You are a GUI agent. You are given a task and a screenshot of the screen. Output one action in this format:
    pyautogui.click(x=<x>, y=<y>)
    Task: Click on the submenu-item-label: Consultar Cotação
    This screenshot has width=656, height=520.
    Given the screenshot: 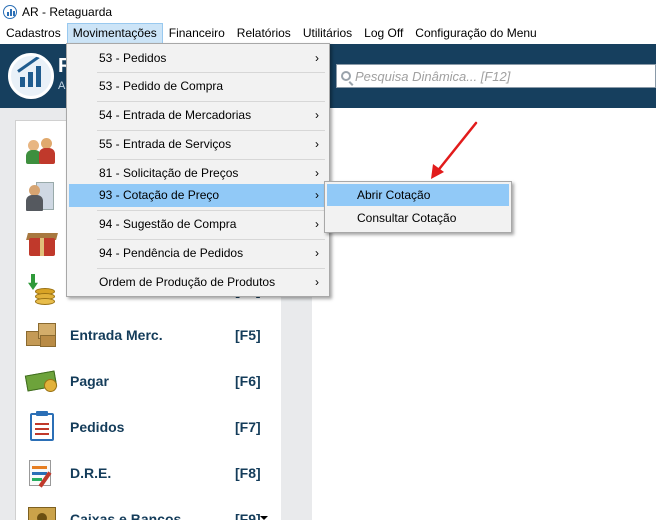 What is the action you would take?
    pyautogui.click(x=407, y=218)
    